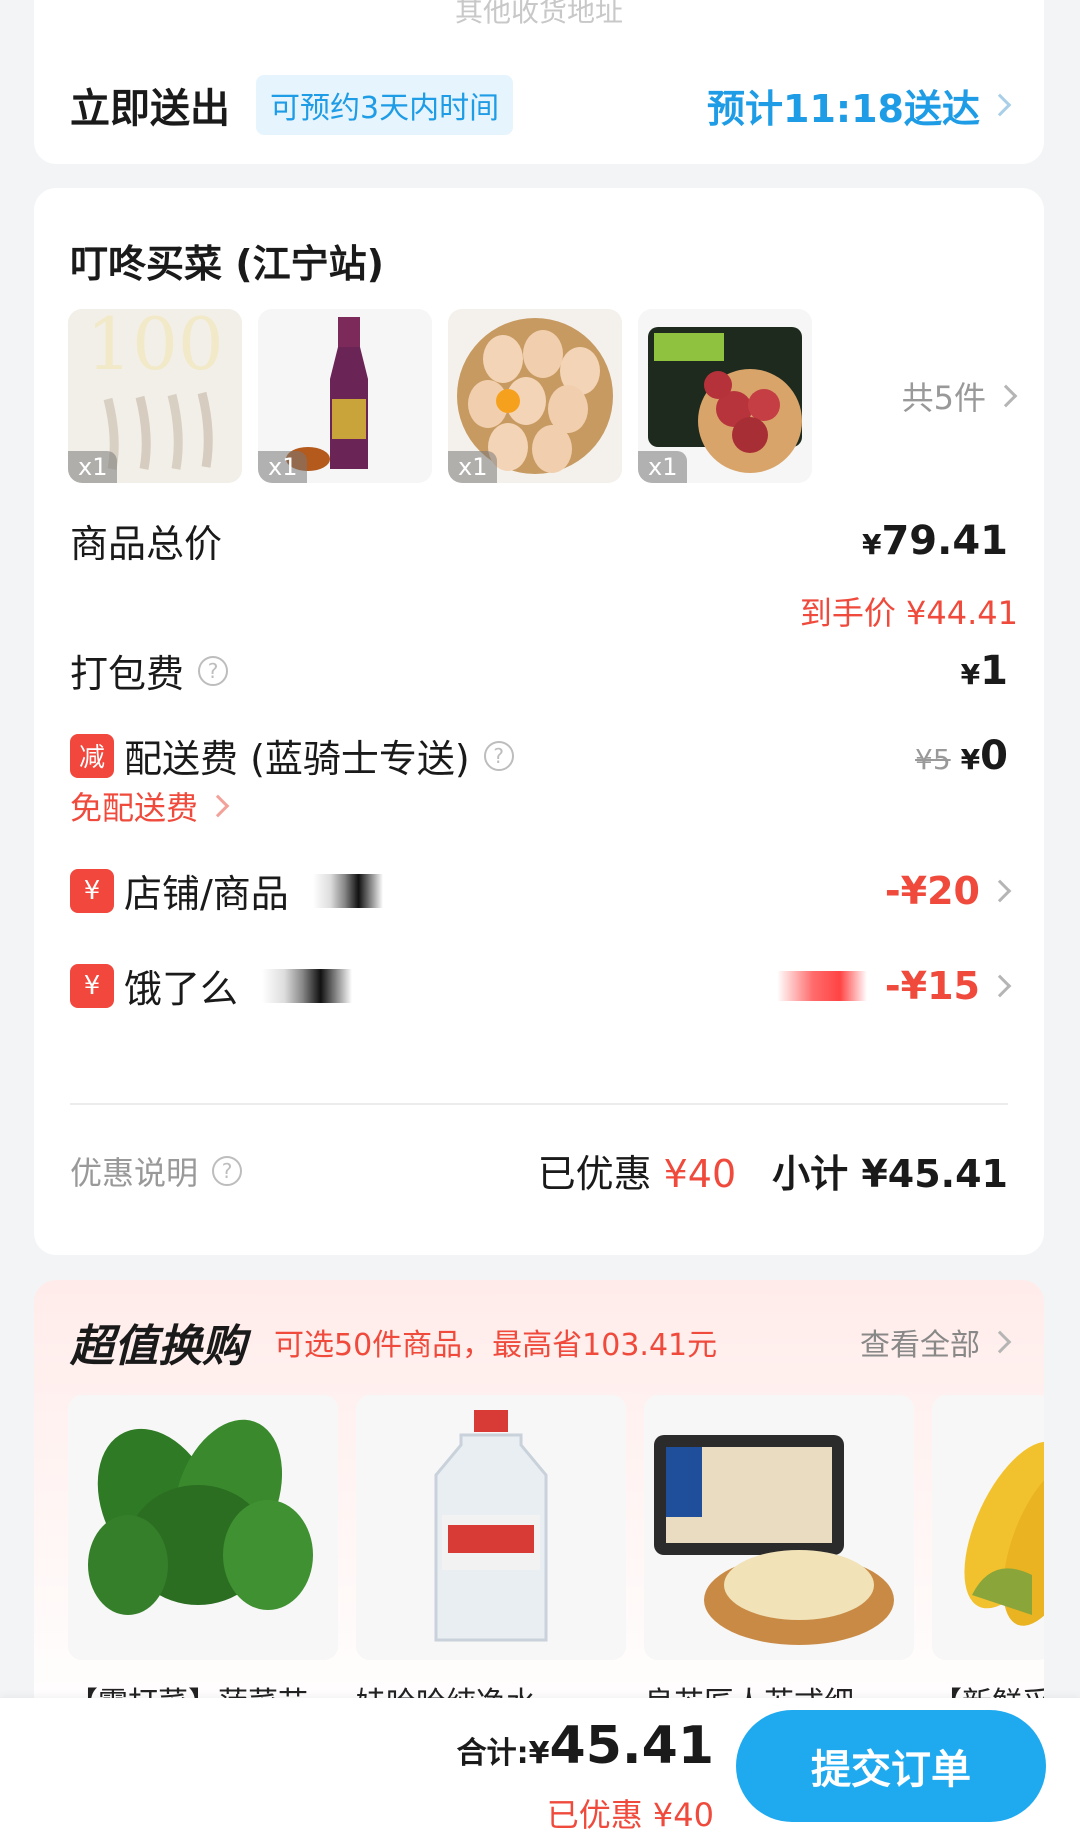 The width and height of the screenshot is (1080, 1841). I want to click on product-card: 娃哈哈纯净水, so click(491, 1558).